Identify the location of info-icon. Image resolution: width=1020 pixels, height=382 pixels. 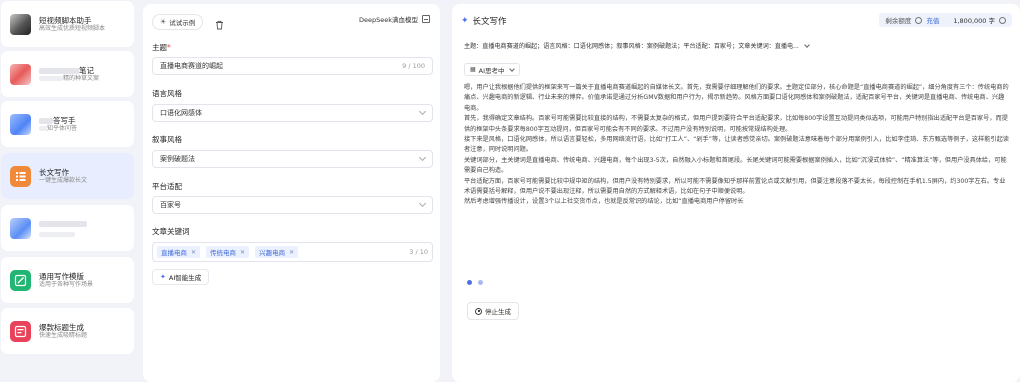
(1002, 20).